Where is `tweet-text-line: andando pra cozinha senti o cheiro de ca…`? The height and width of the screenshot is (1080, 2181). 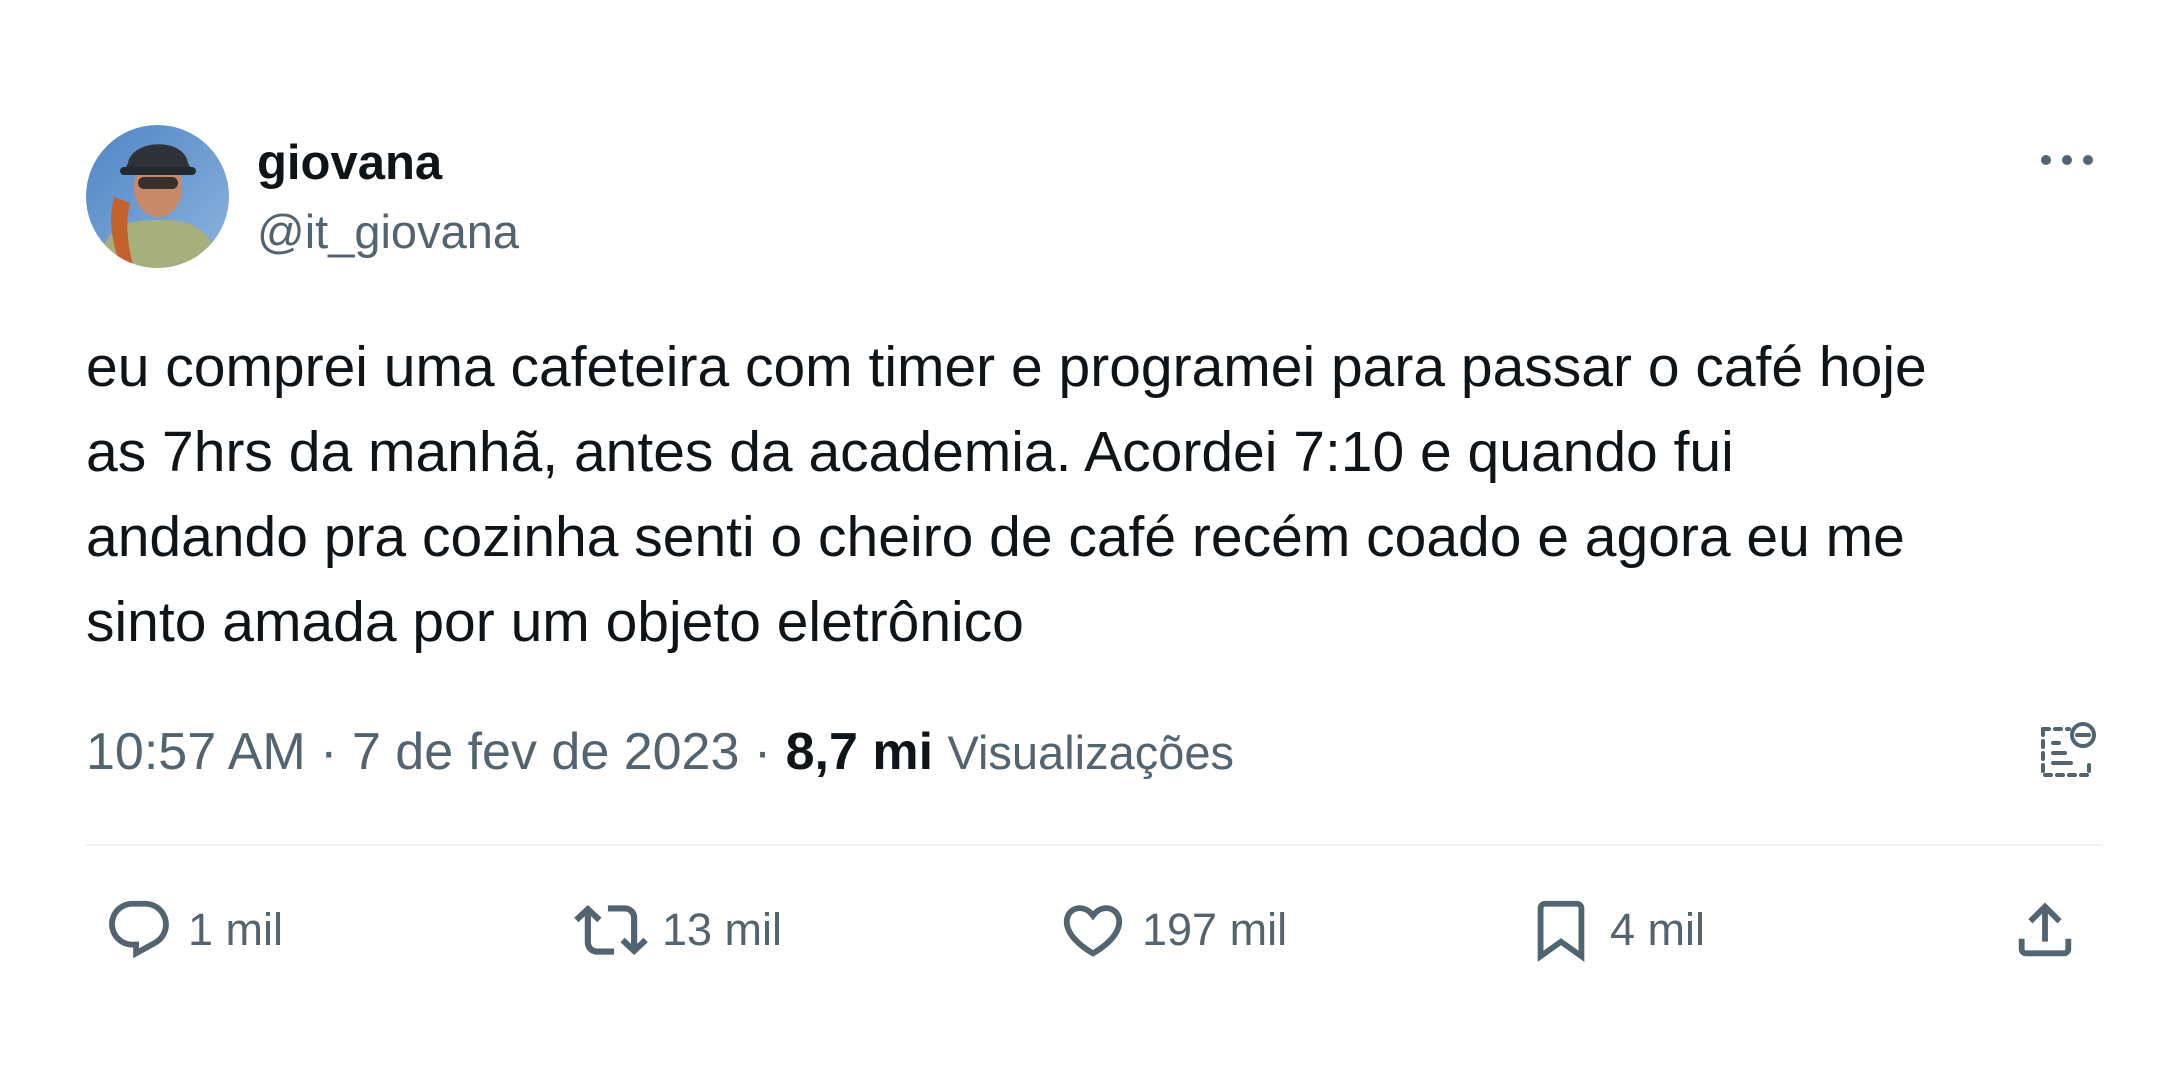 tweet-text-line: andando pra cozinha senti o cheiro de ca… is located at coordinates (995, 537).